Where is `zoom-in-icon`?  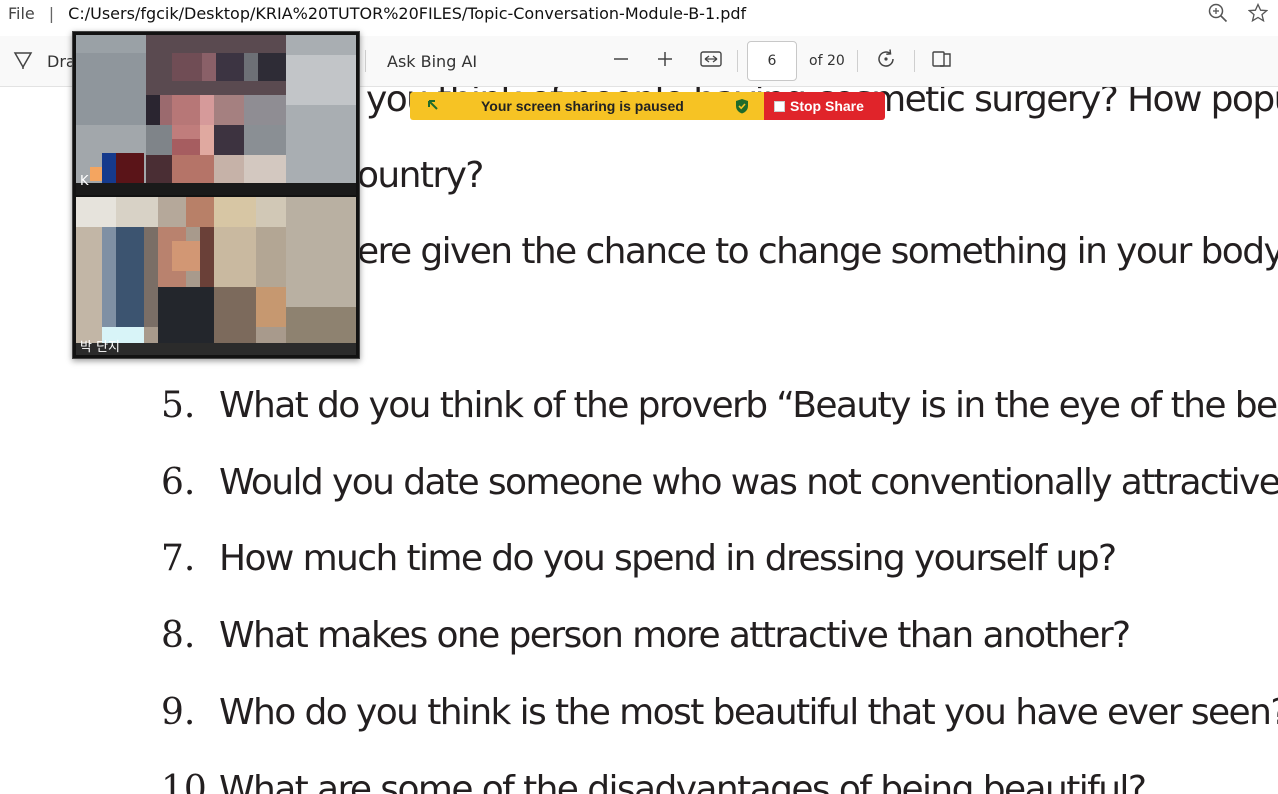 zoom-in-icon is located at coordinates (1218, 13).